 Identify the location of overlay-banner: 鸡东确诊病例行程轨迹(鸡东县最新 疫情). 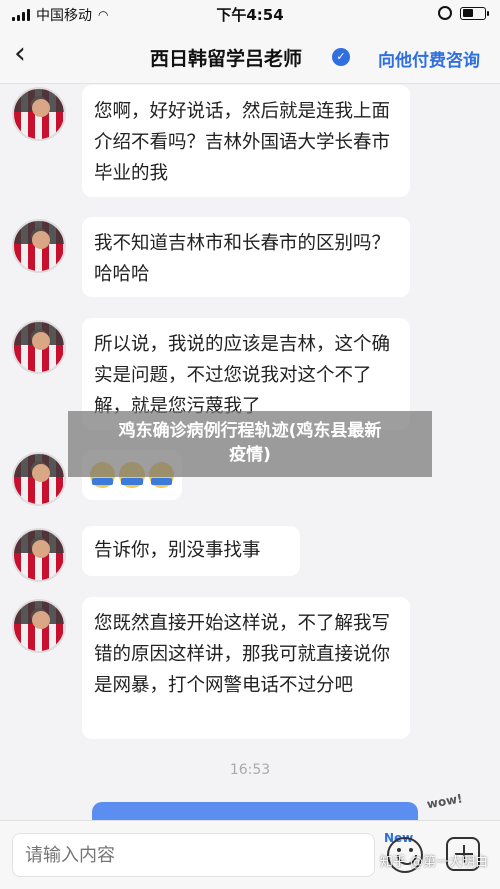
(250, 444).